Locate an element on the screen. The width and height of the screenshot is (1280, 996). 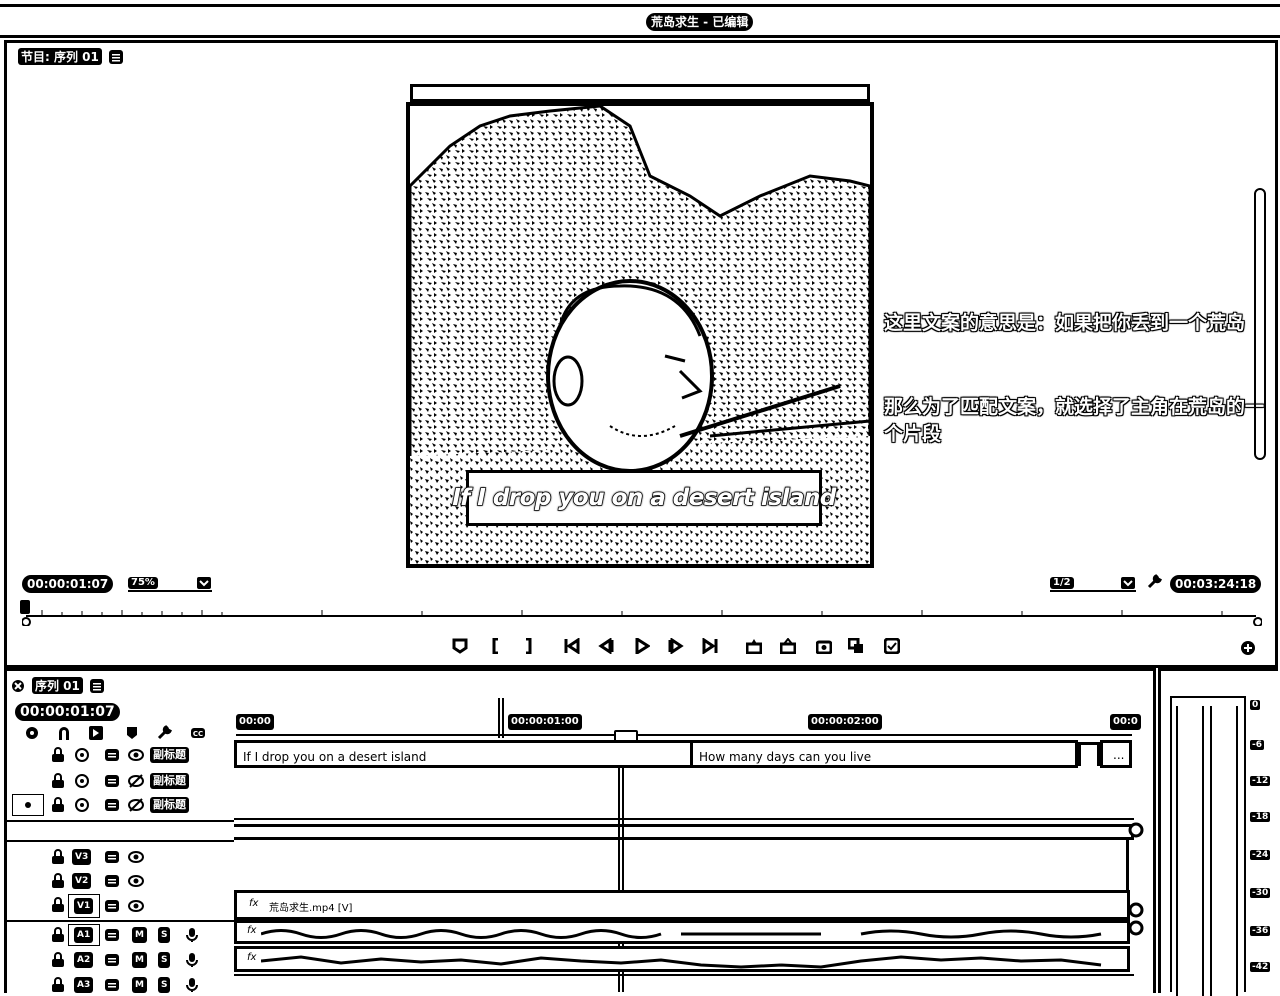
subtitle-overlay-text: If I drop you on a desert island is located at coordinates (644, 498).